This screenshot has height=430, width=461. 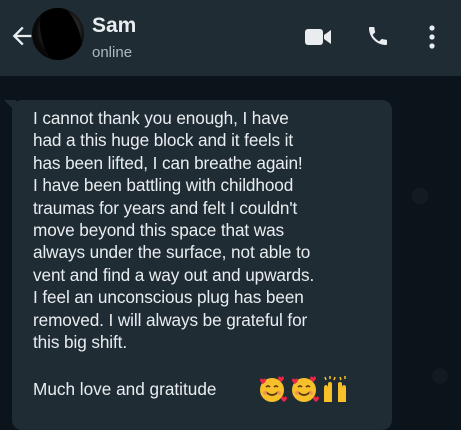 I want to click on contact-status: online, so click(x=112, y=52).